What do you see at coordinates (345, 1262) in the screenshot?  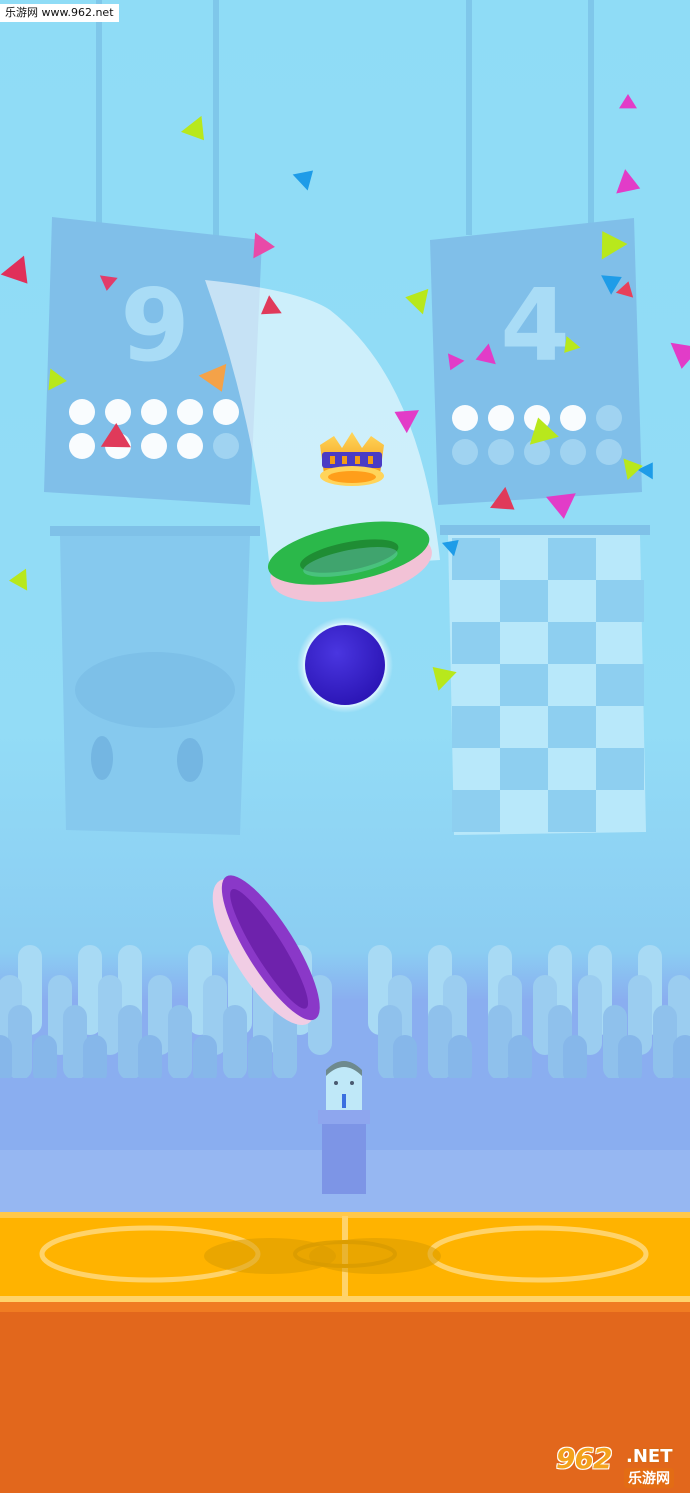 I see `court-floor` at bounding box center [345, 1262].